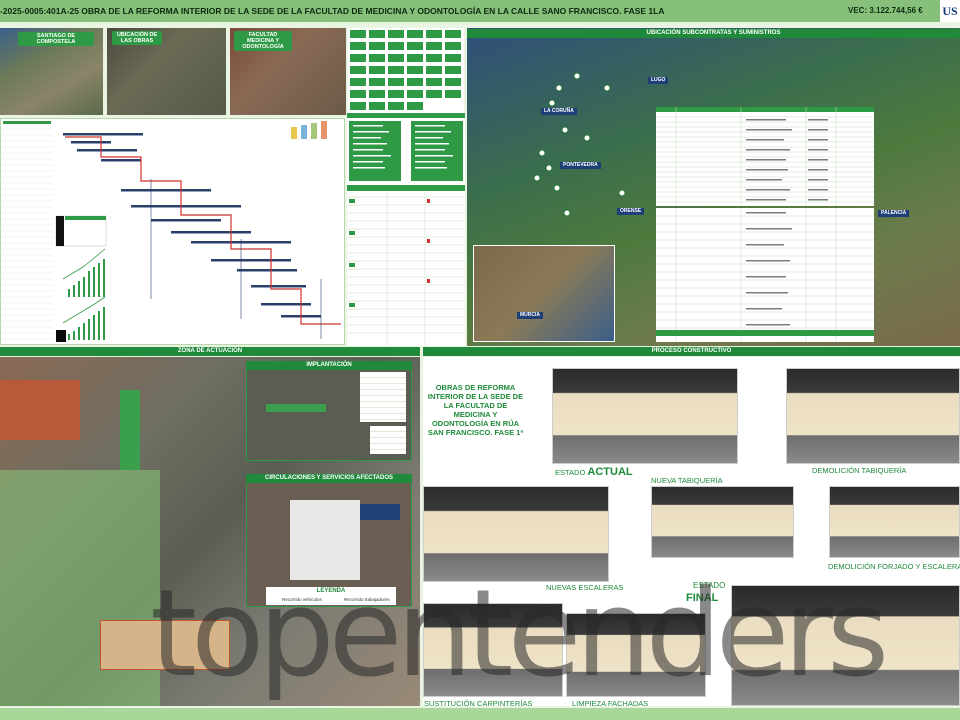 This screenshot has height=720, width=960. I want to click on university-logo: US, so click(950, 11).